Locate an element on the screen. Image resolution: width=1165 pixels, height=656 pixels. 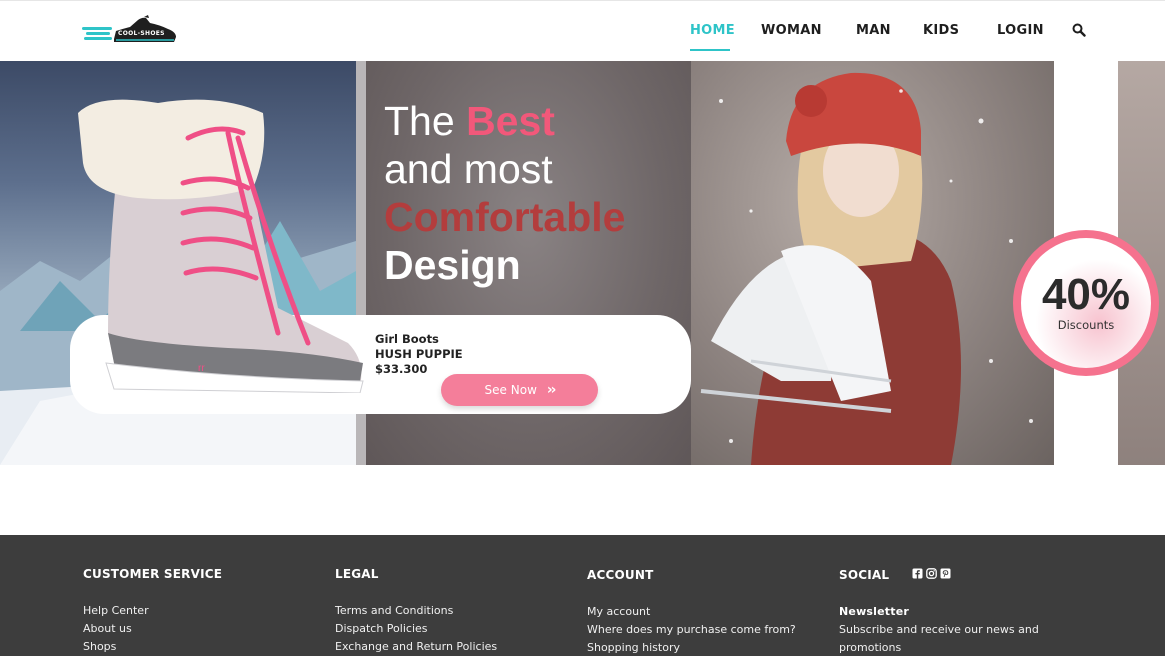
nav-kids: KIDS is located at coordinates (941, 30).